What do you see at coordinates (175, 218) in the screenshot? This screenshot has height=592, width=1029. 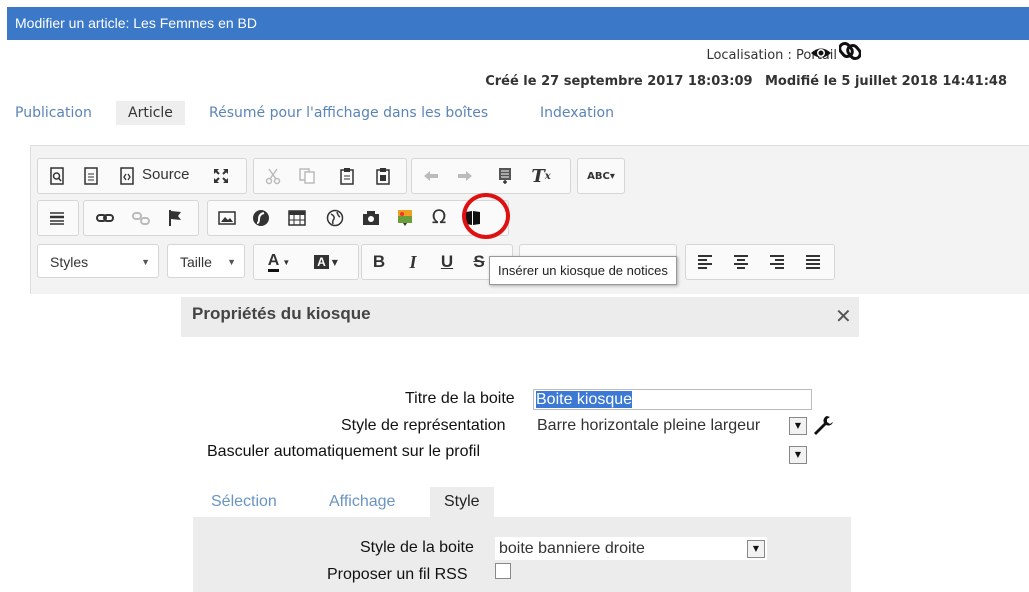 I see `anchor-flag-icon` at bounding box center [175, 218].